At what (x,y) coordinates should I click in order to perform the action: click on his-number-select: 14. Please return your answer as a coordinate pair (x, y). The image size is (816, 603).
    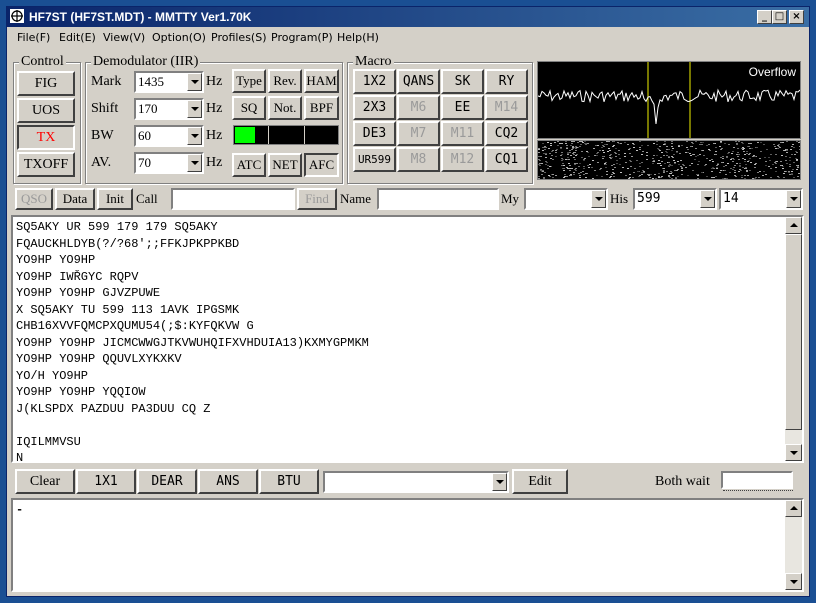
    Looking at the image, I should click on (761, 199).